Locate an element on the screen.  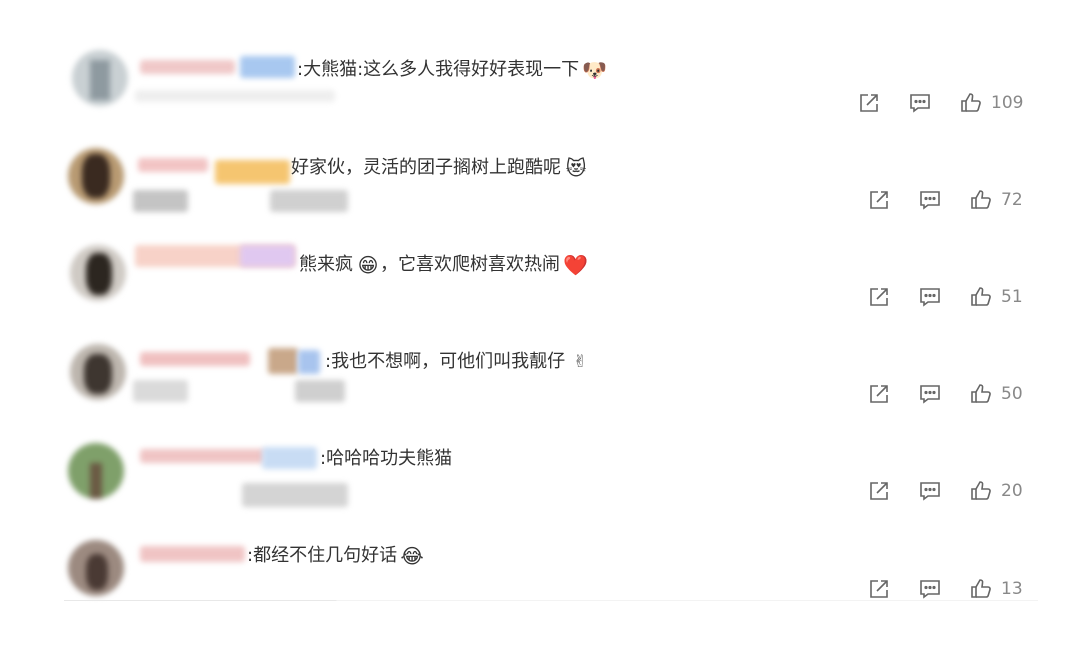
comment-text: 好家伙，灵活的团子搁树上跑酷呢 😻 is located at coordinates (439, 168).